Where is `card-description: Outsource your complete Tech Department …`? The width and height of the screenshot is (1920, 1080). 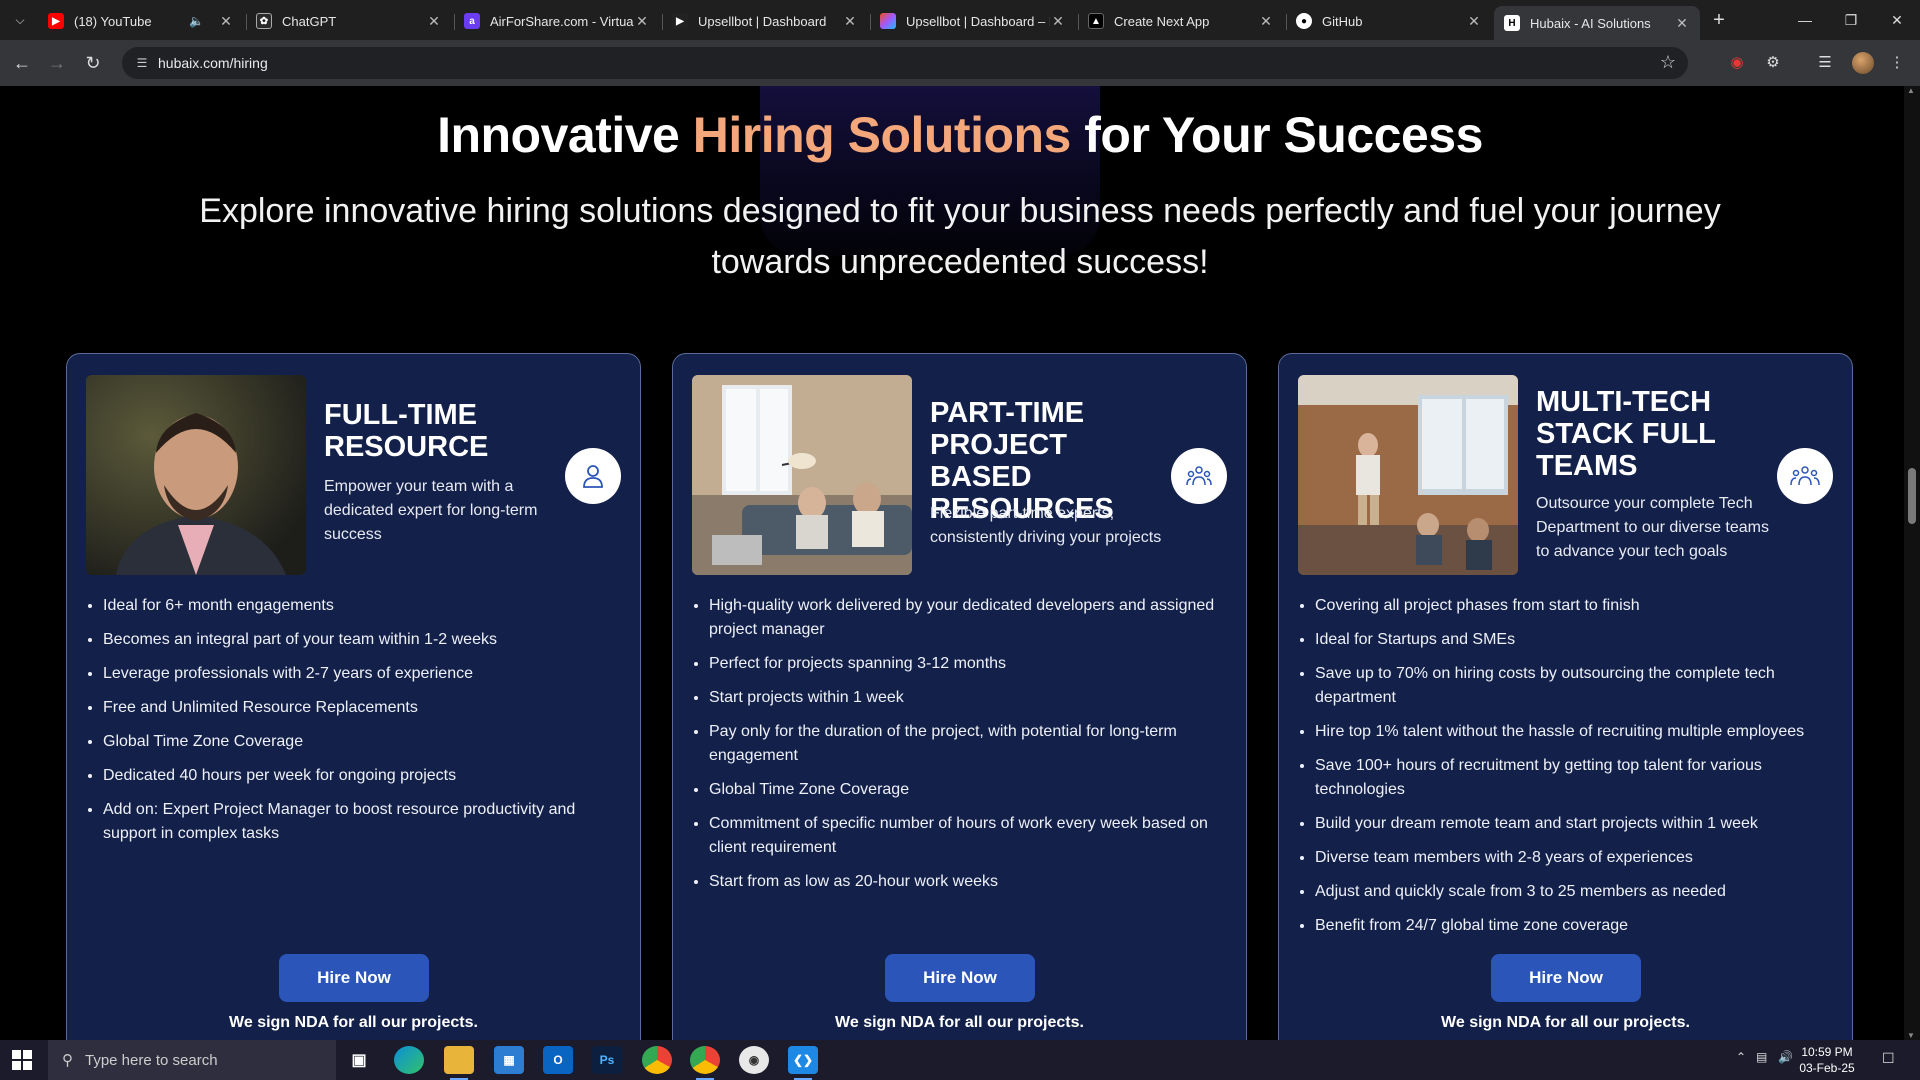
card-description: Outsource your complete Tech Department … is located at coordinates (1652, 527).